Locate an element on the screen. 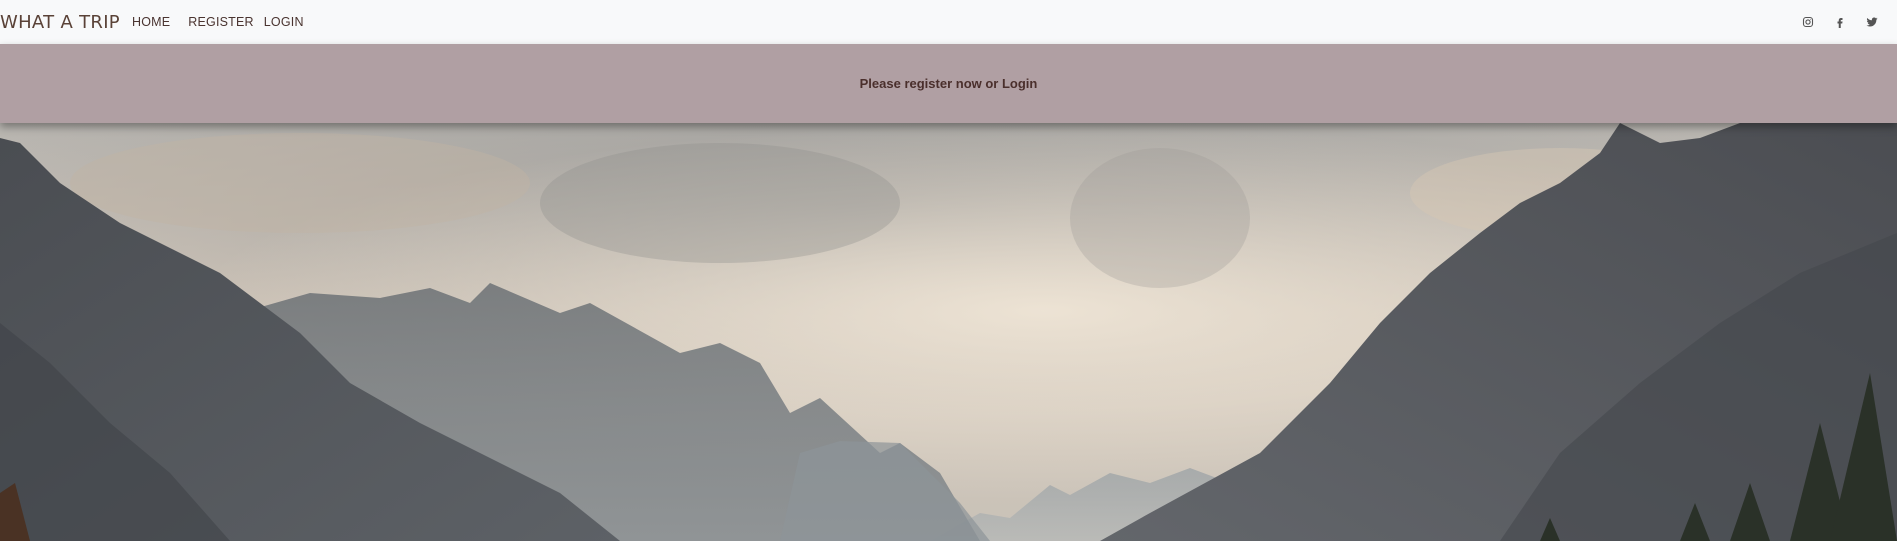 This screenshot has height=541, width=1897. top-navbar: WHAT A TRIP HOME REGISTER LOGIN is located at coordinates (948, 22).